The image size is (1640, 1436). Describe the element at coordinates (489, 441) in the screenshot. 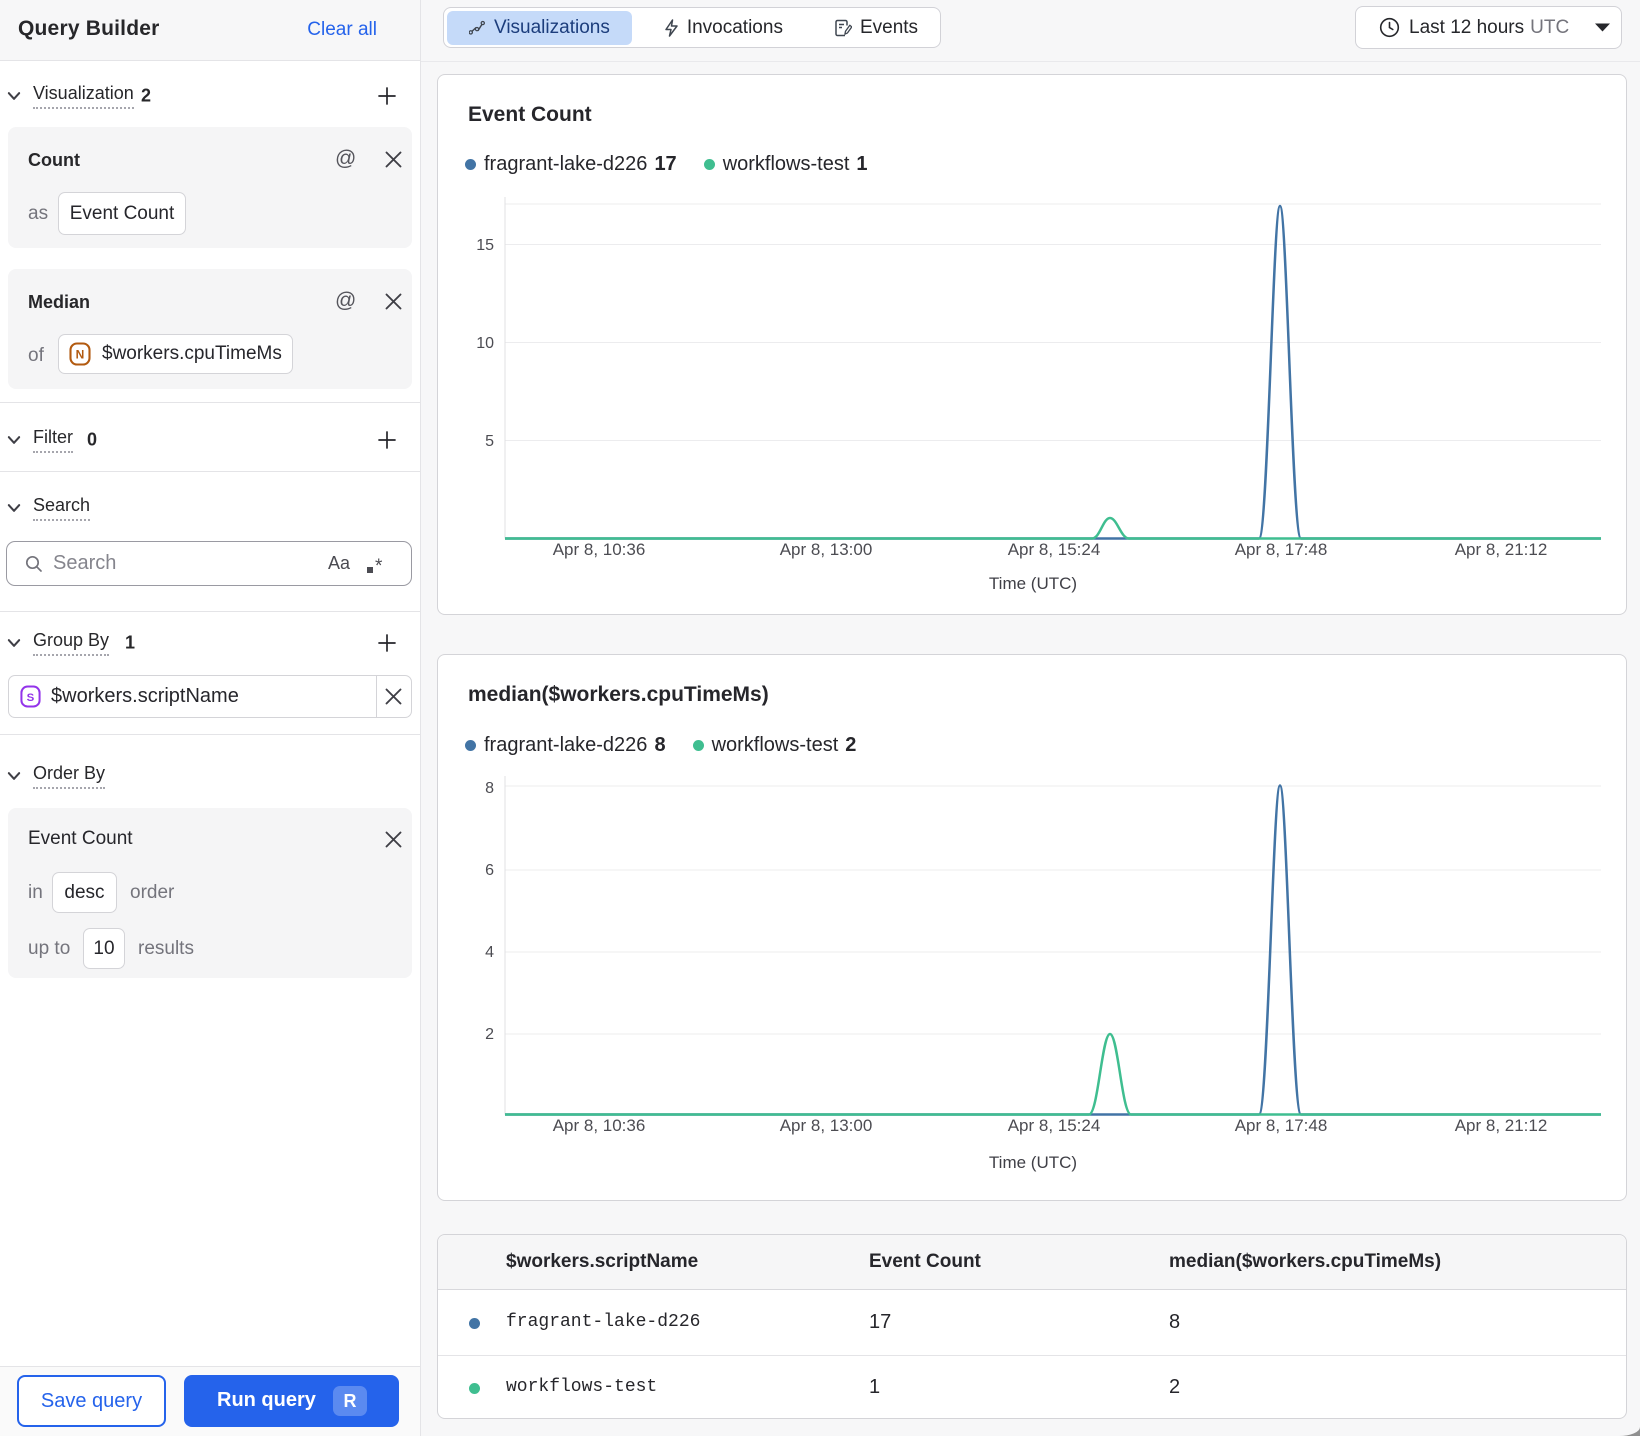

I see `svg-text: 5` at that location.